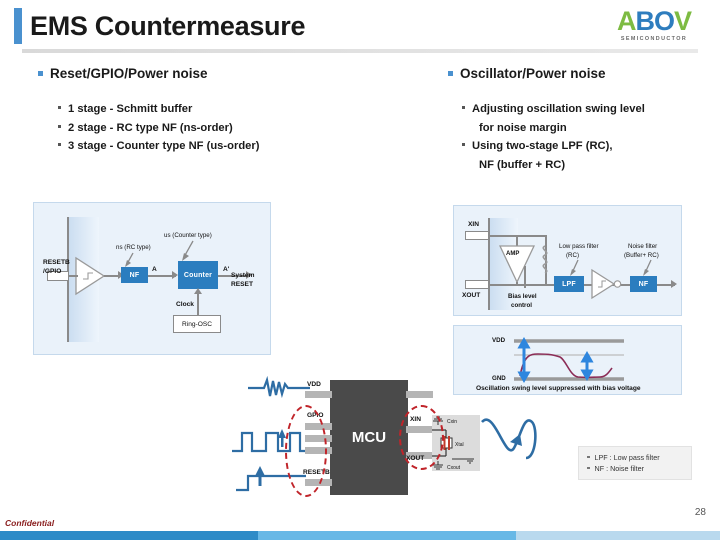  Describe the element at coordinates (619, 468) in the screenshot. I see `legend-label: NF : Noise filter` at that location.